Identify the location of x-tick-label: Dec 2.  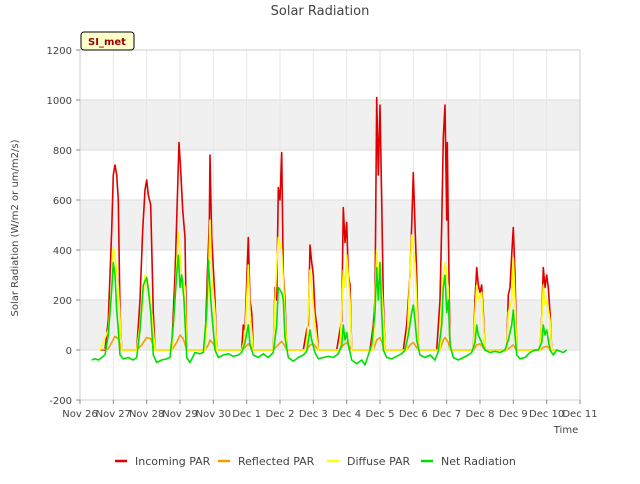
(280, 414).